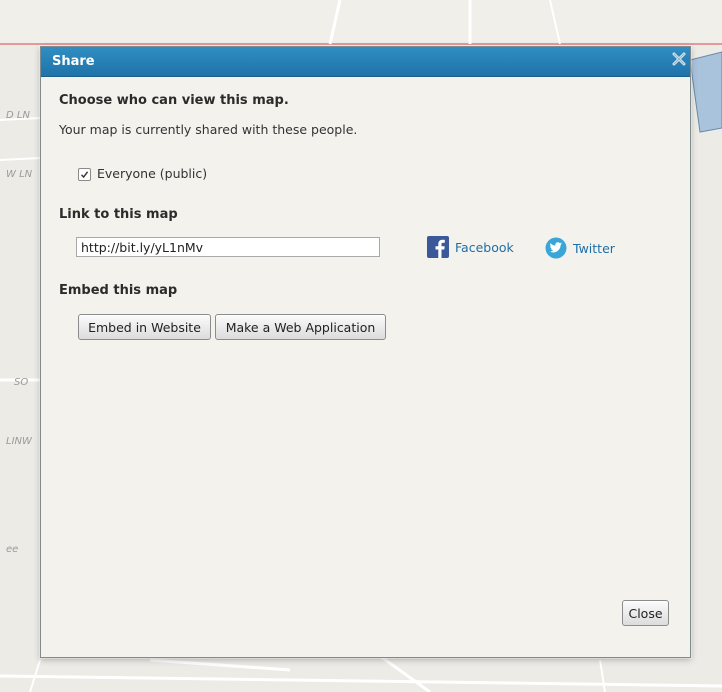 This screenshot has width=722, height=692. Describe the element at coordinates (73, 61) in the screenshot. I see `dialog-title: Share` at that location.